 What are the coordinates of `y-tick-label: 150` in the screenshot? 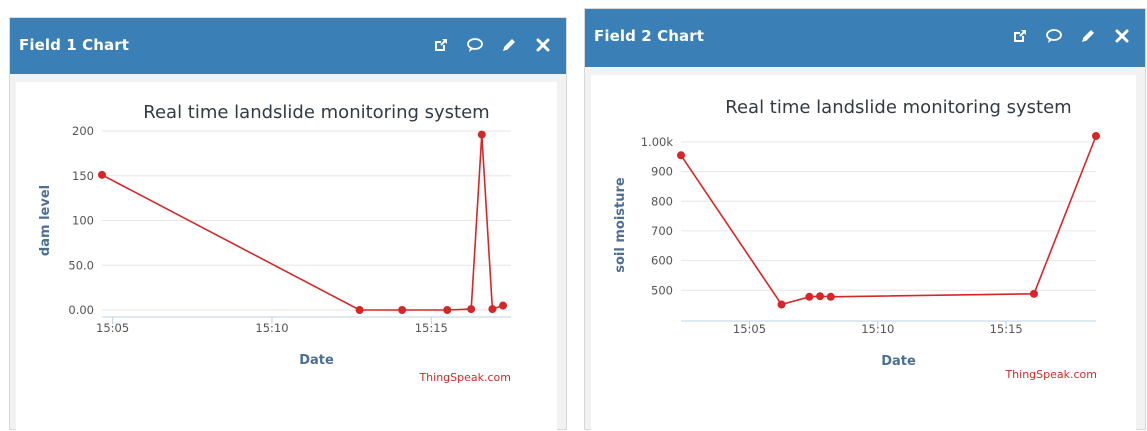 It's located at (83, 176).